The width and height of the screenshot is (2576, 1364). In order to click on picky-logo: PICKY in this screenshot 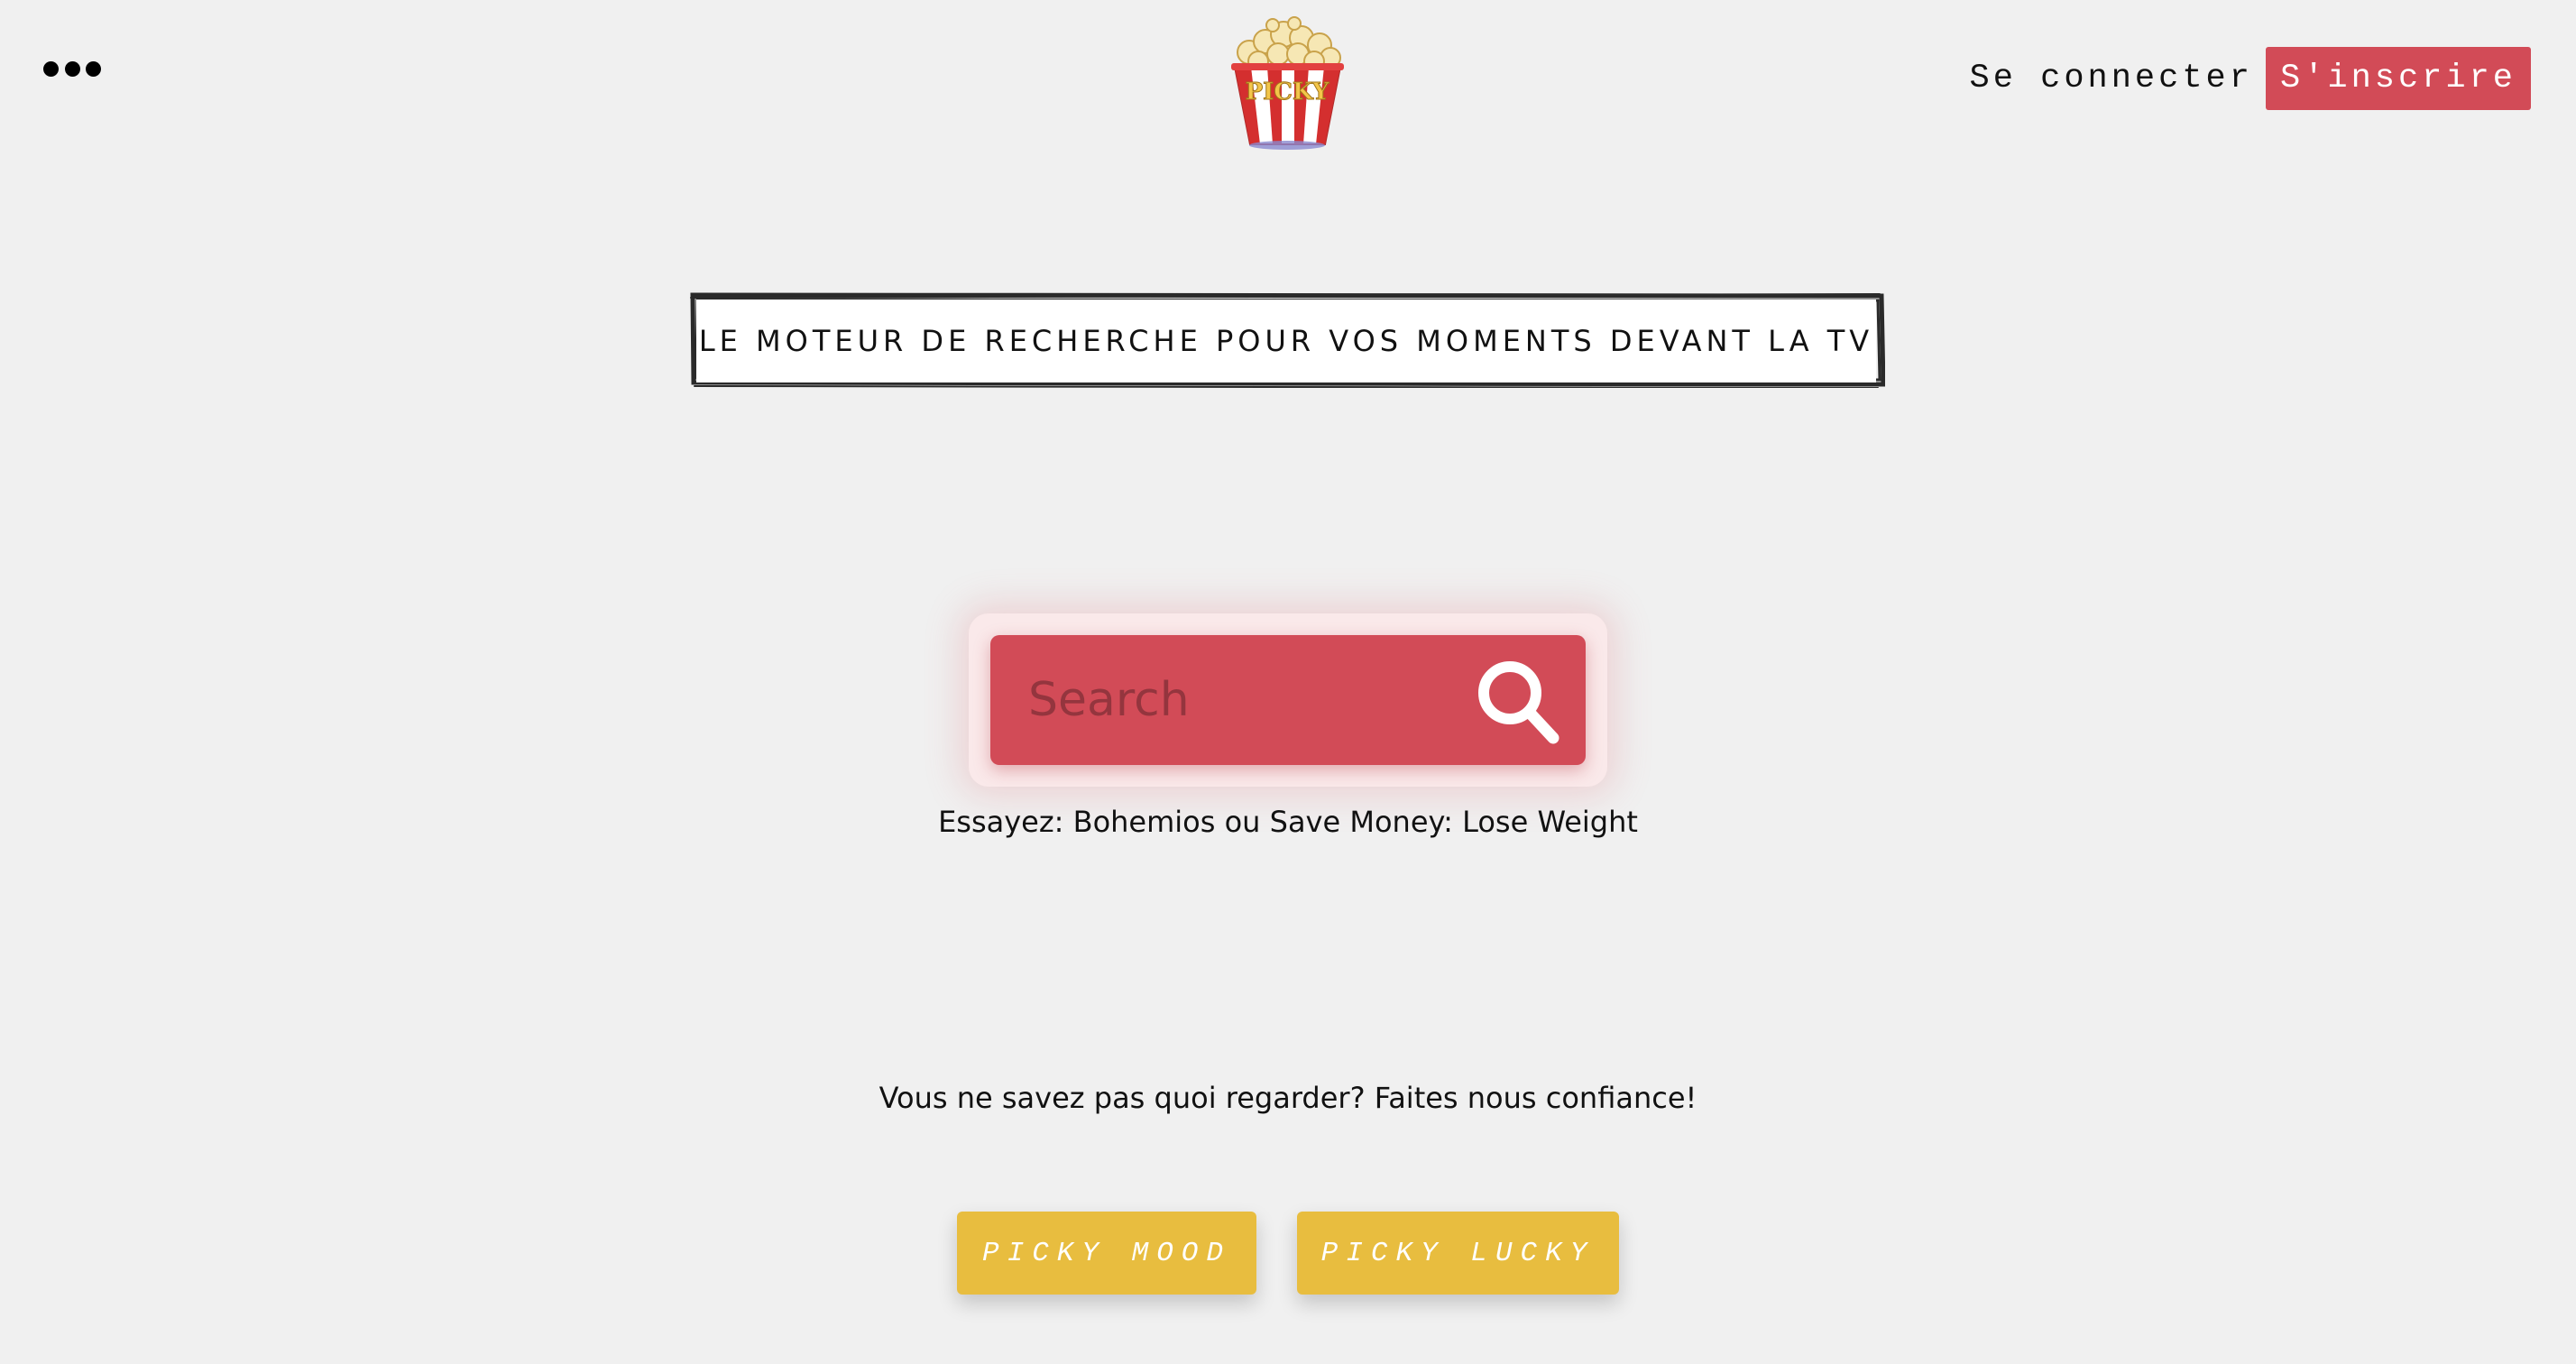, I will do `click(1287, 83)`.